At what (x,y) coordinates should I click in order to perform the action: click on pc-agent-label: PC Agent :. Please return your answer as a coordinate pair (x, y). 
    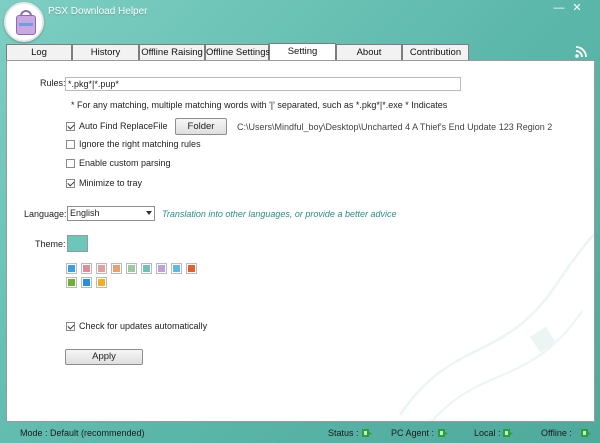
    Looking at the image, I should click on (413, 433).